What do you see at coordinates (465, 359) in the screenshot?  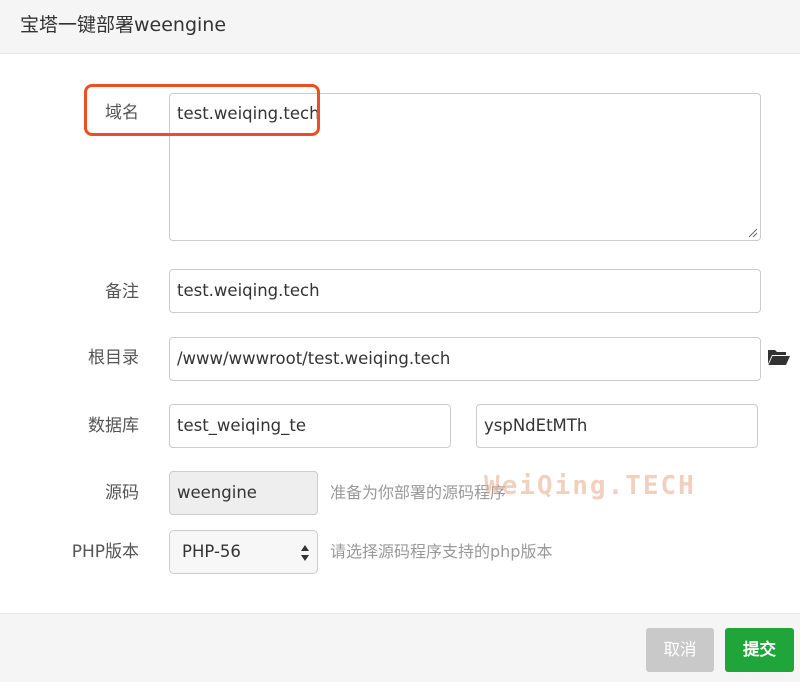 I see `root-input: /www/wwwroot/test.weiqing.tech` at bounding box center [465, 359].